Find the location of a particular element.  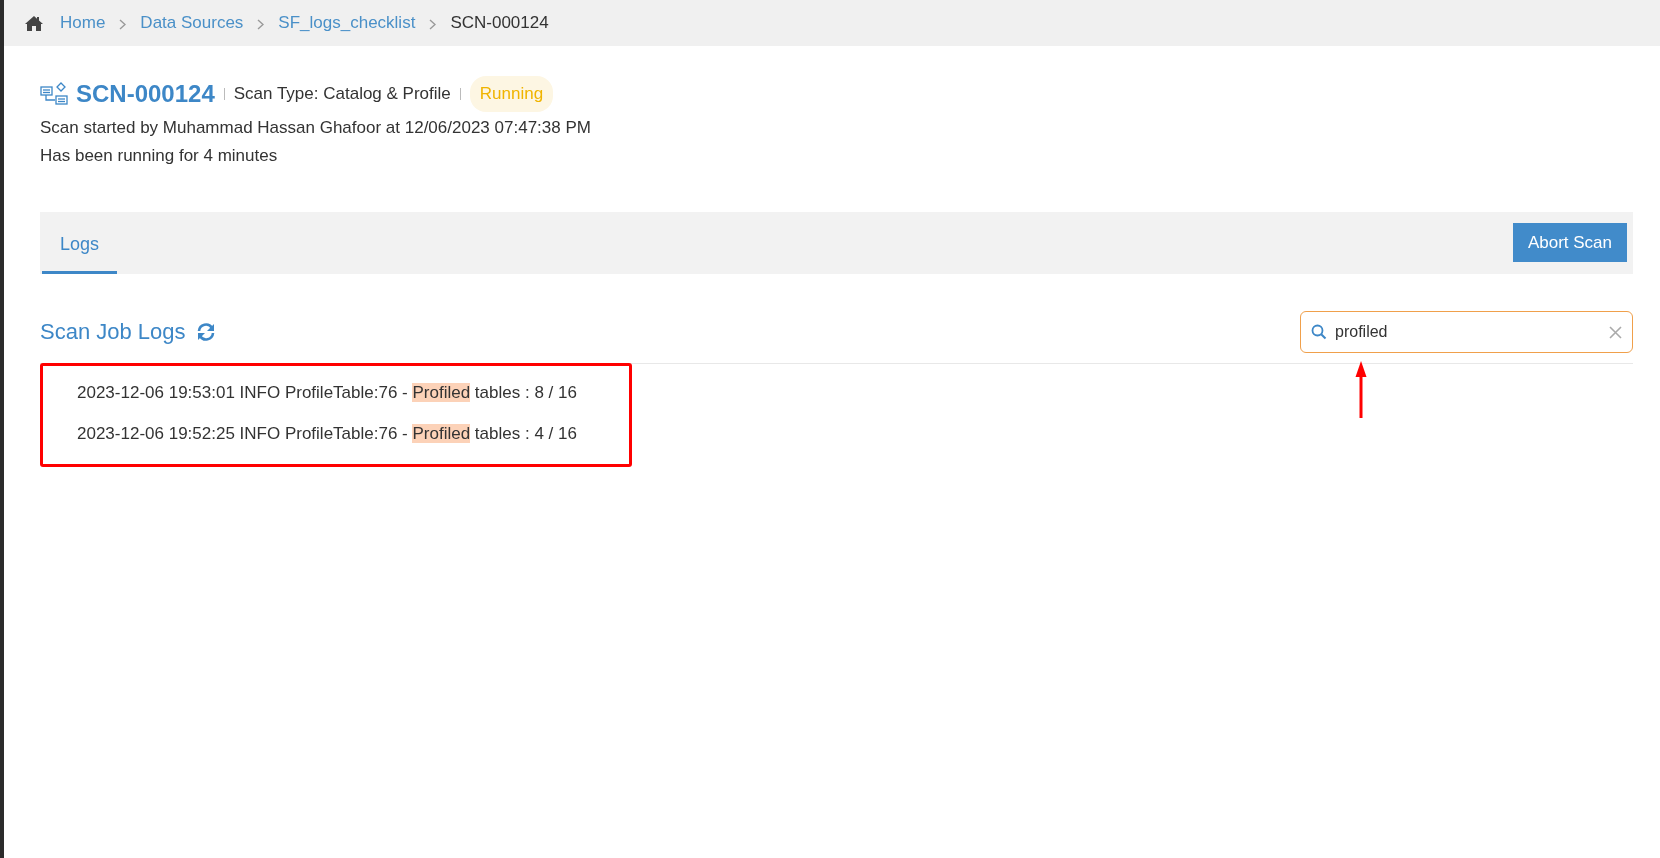

log-entry: 2023-12-06 19:52:25 INFO ProfileTable:76 - Profiled tables : 4 / 16 is located at coordinates (327, 434).